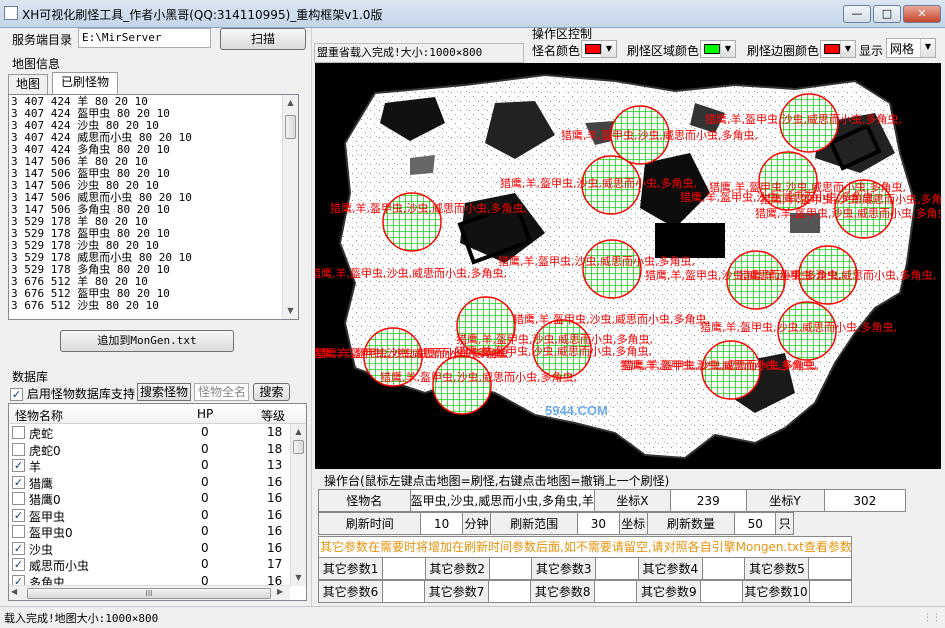 The width and height of the screenshot is (945, 628). Describe the element at coordinates (144, 38) in the screenshot. I see `server-path-input: E:\MirServer` at that location.